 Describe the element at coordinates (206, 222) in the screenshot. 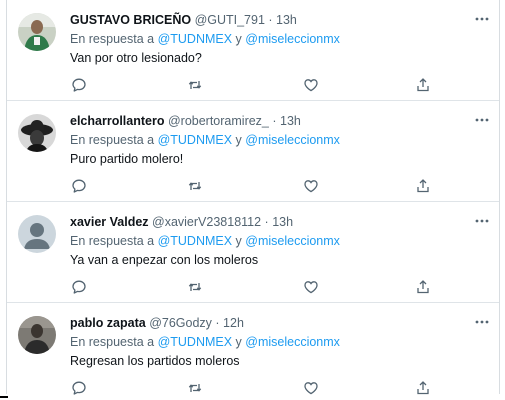

I see `username: @xavierV23818112` at that location.